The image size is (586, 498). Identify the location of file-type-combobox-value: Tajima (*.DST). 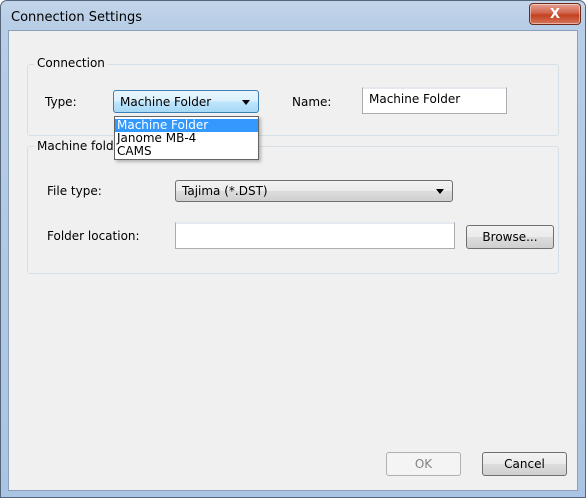
(225, 191).